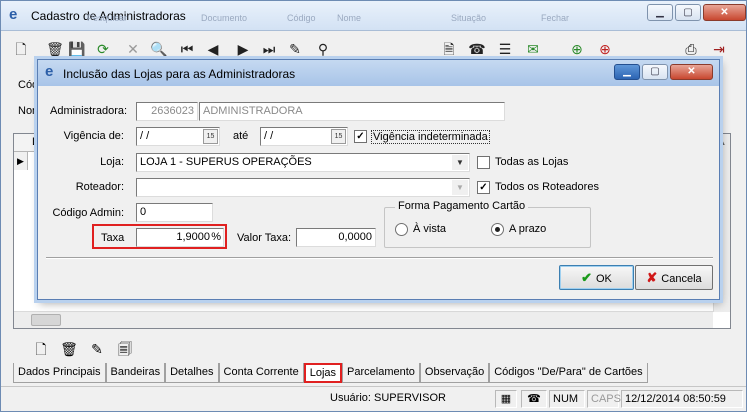  I want to click on vigencia-label: Vigência de:, so click(93, 136).